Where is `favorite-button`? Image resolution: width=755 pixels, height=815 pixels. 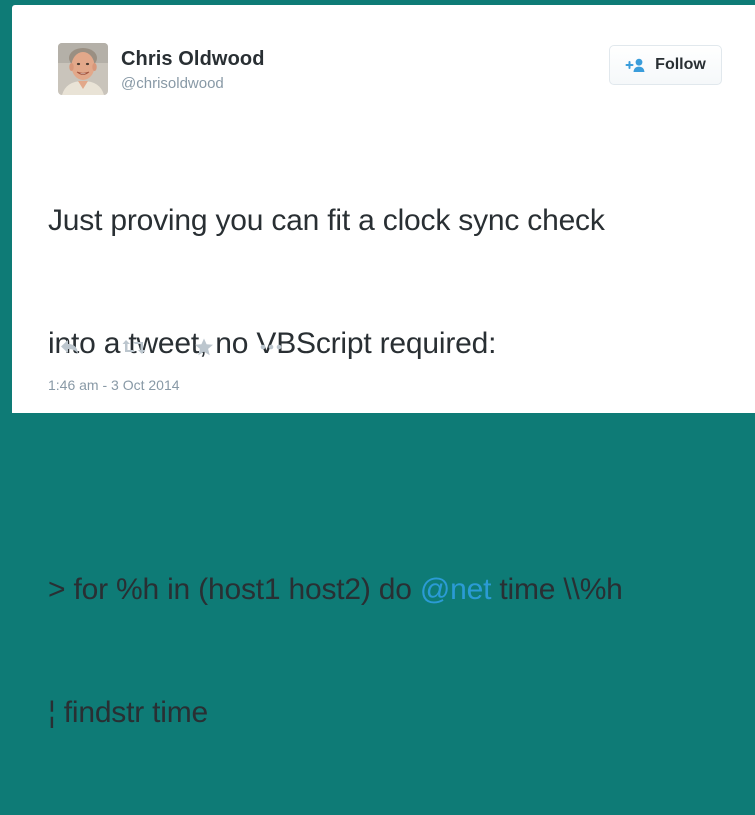 favorite-button is located at coordinates (204, 347).